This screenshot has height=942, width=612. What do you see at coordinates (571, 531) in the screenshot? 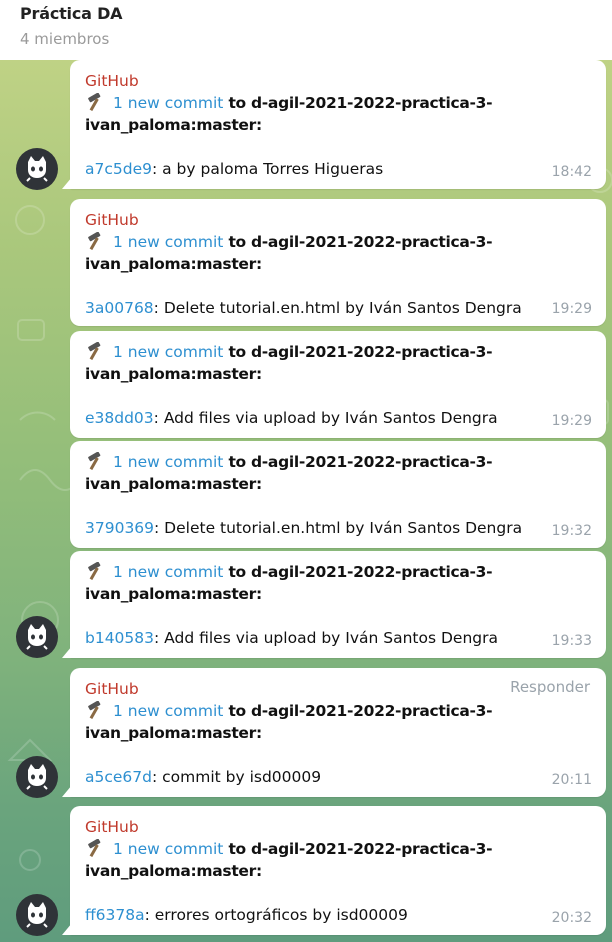
I see `message-time: 19:32` at bounding box center [571, 531].